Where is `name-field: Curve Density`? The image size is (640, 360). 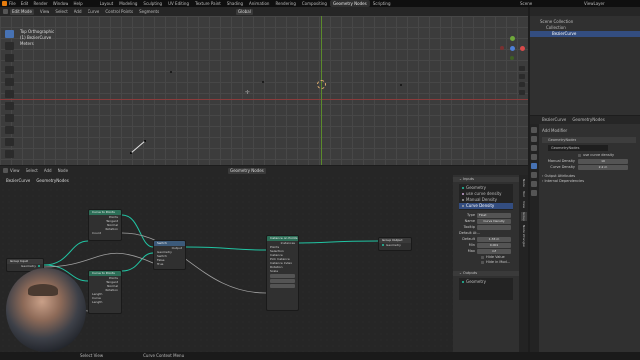
name-field: Curve Density is located at coordinates (494, 221).